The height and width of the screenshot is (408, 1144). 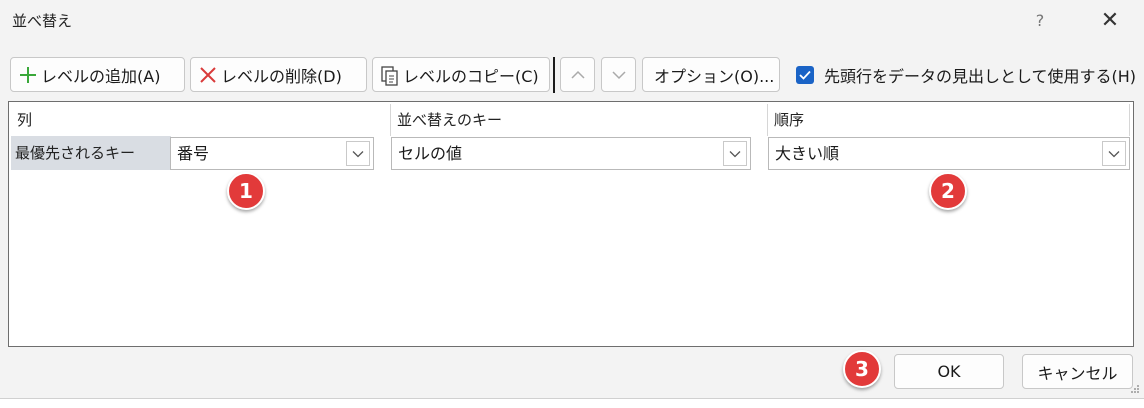 What do you see at coordinates (390, 75) in the screenshot?
I see `copy-icon` at bounding box center [390, 75].